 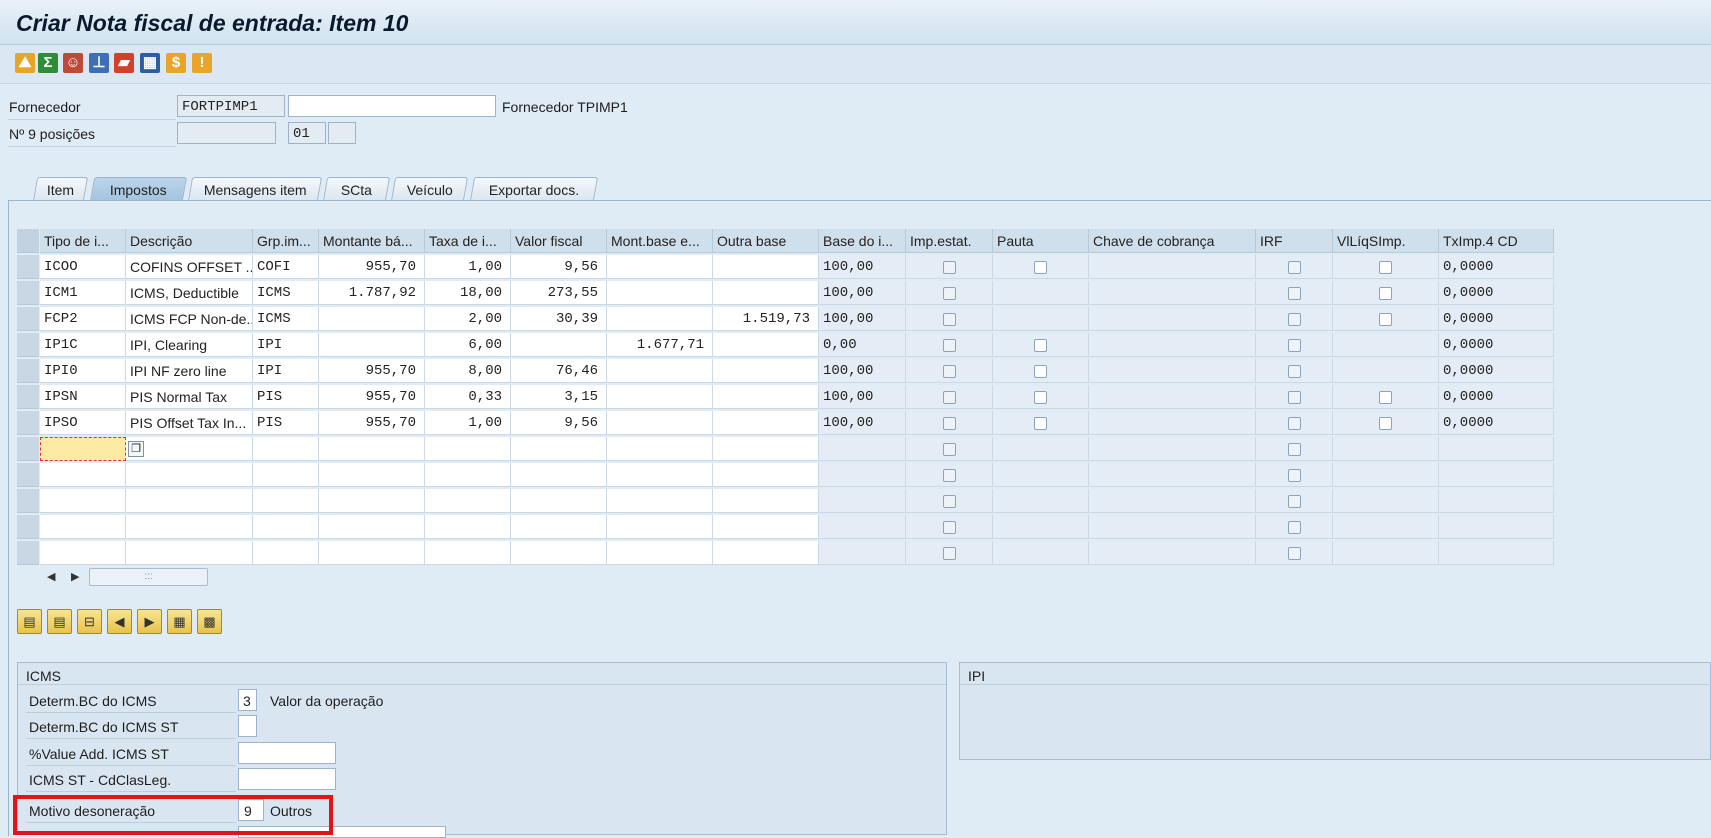 I want to click on determ-bc-icms-st-field, so click(x=247, y=726).